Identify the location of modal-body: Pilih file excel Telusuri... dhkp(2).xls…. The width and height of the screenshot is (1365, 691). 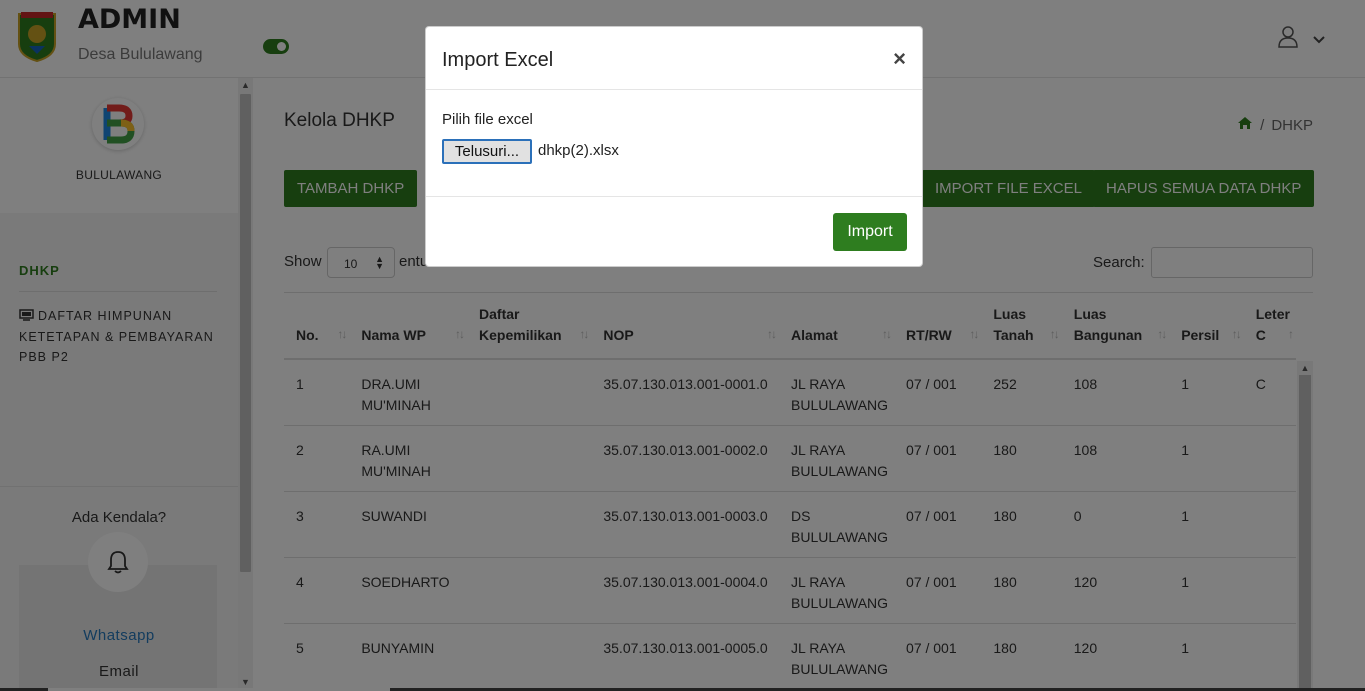
(674, 143).